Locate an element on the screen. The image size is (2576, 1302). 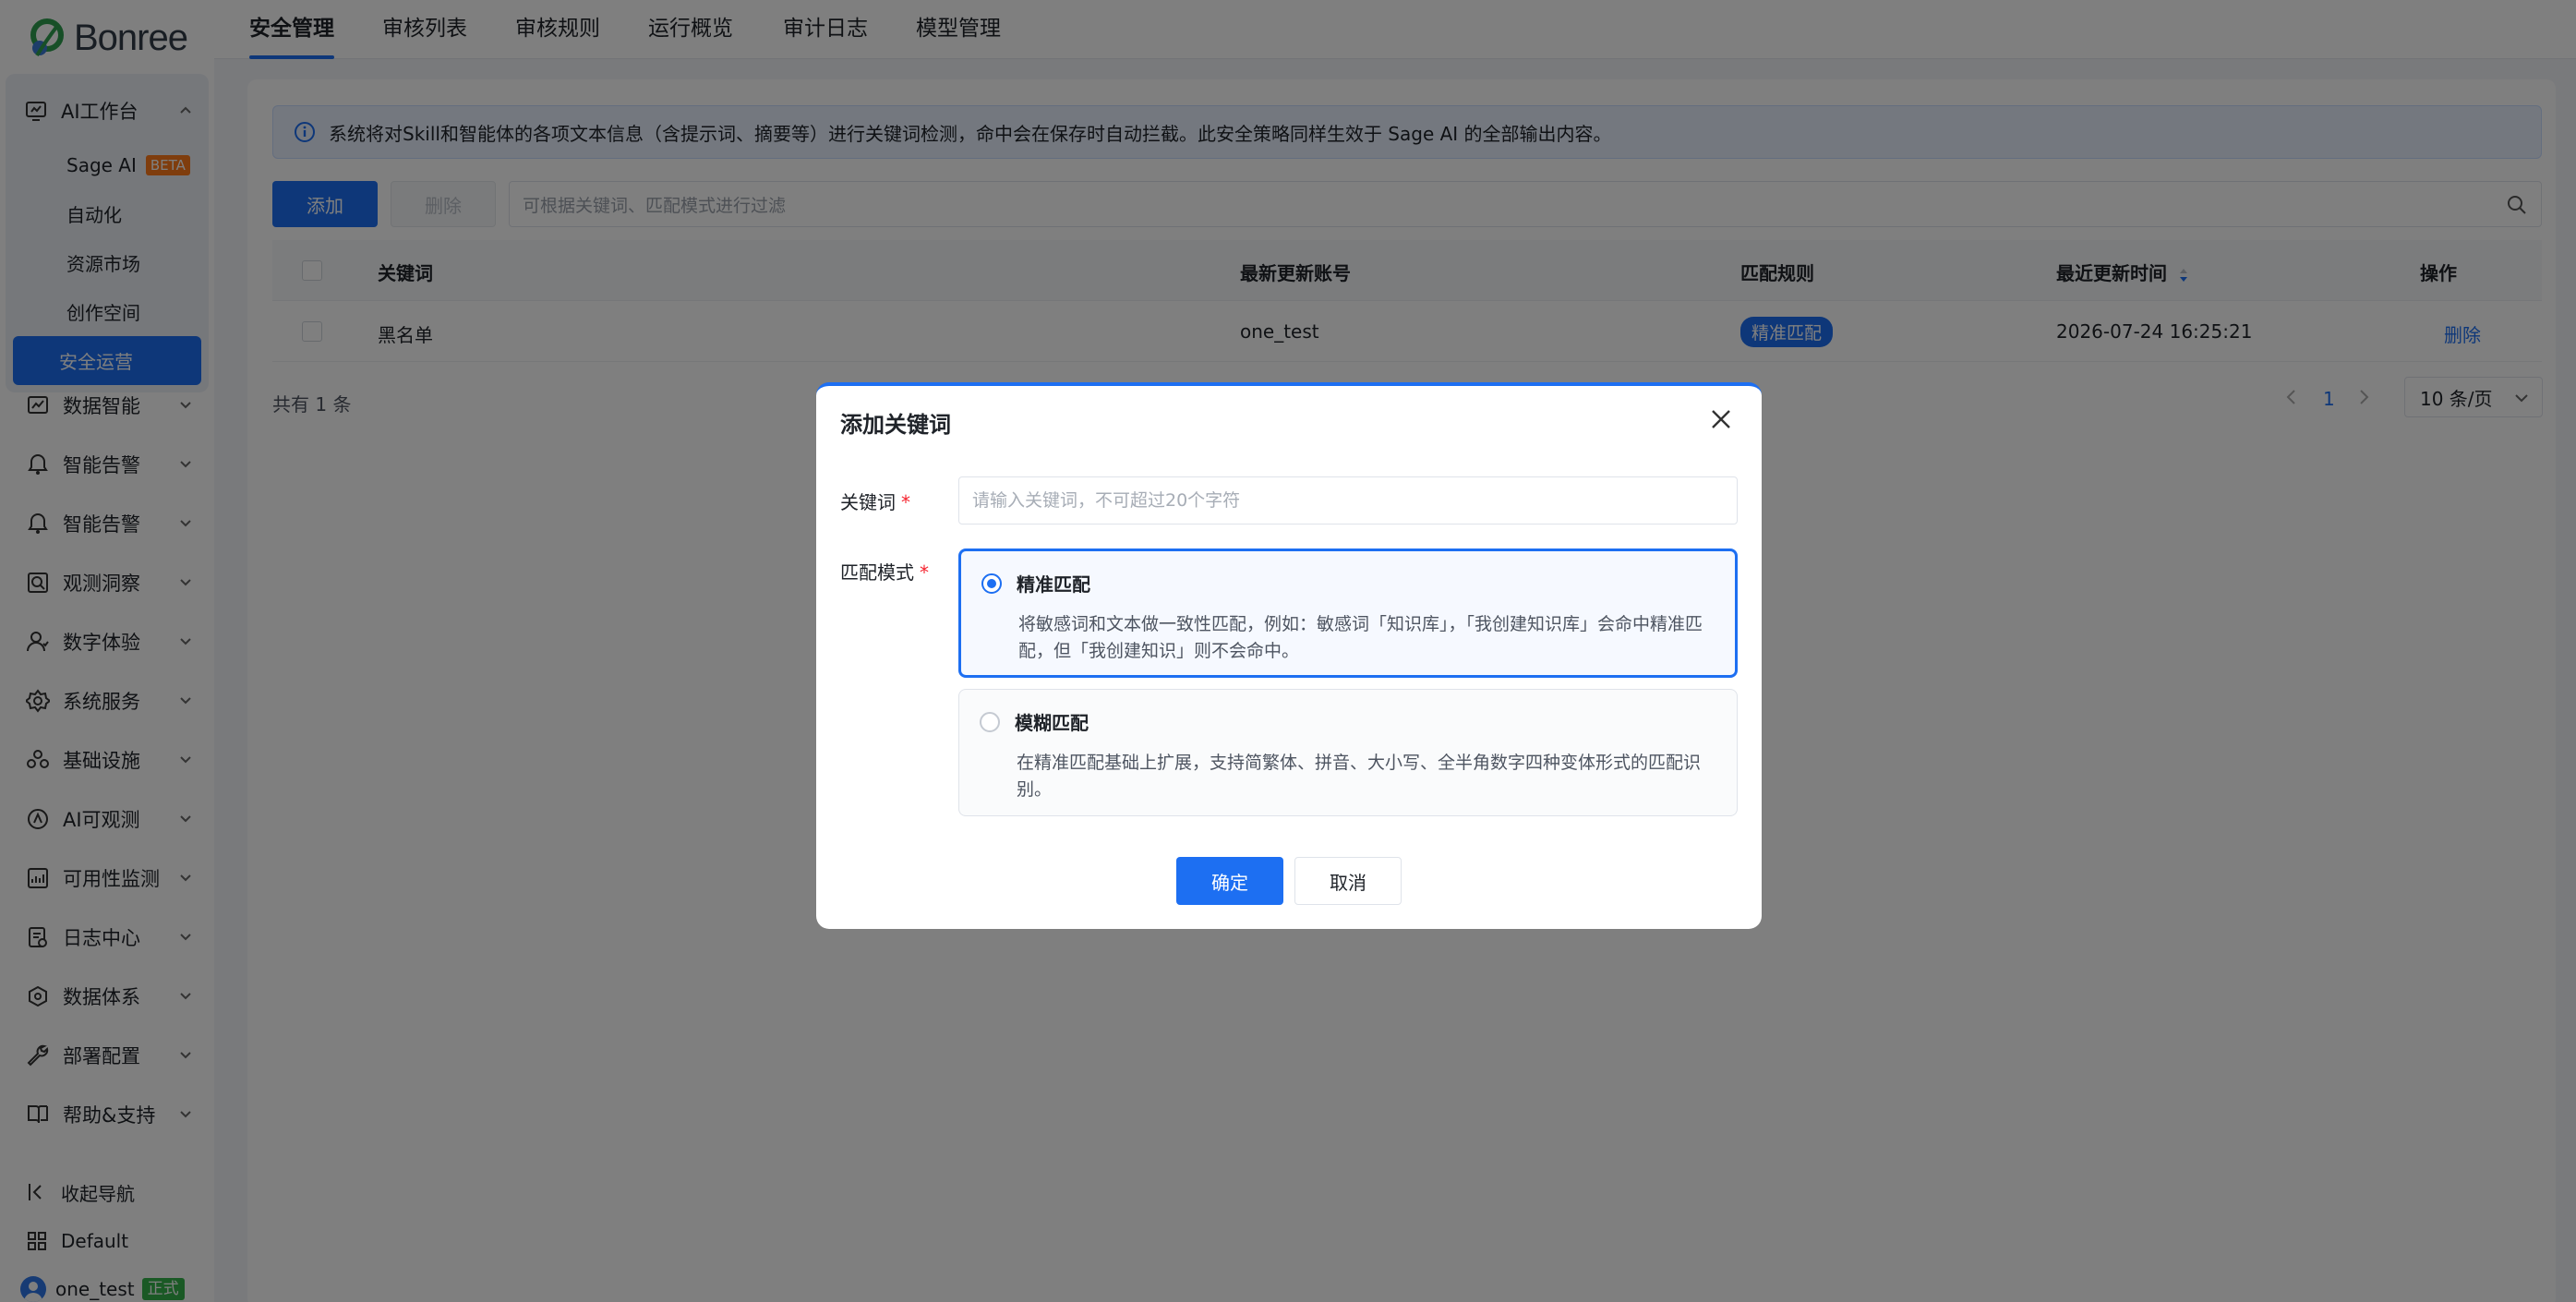
option-title: 模糊匹配 is located at coordinates (1052, 723).